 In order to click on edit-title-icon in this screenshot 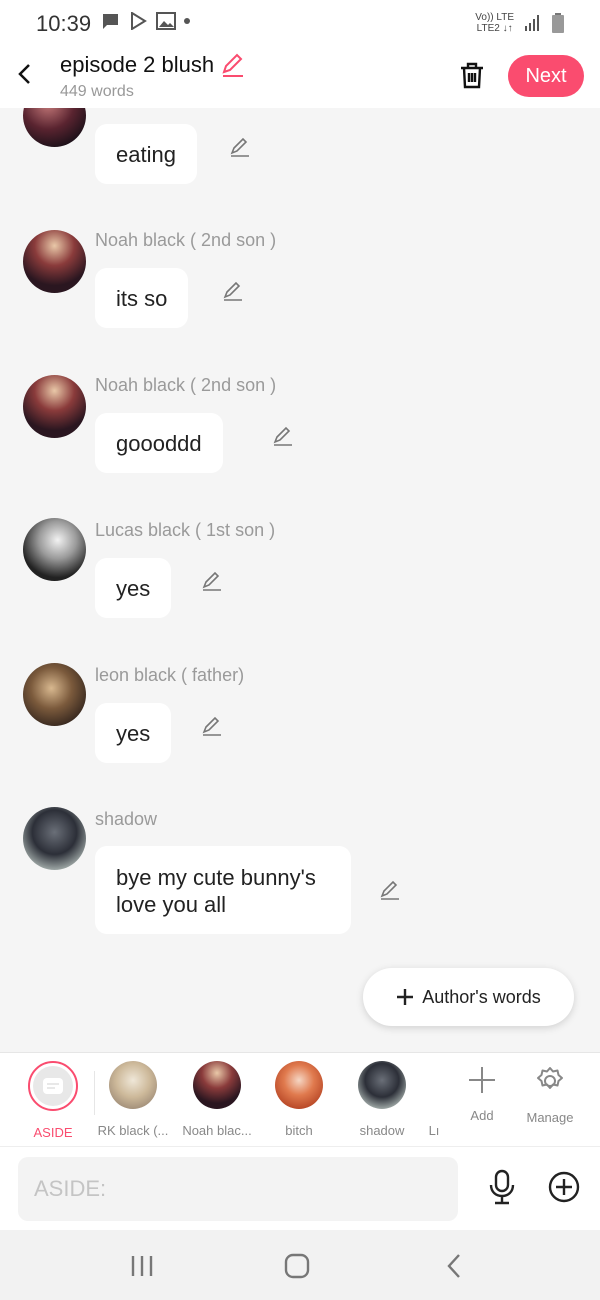, I will do `click(233, 65)`.